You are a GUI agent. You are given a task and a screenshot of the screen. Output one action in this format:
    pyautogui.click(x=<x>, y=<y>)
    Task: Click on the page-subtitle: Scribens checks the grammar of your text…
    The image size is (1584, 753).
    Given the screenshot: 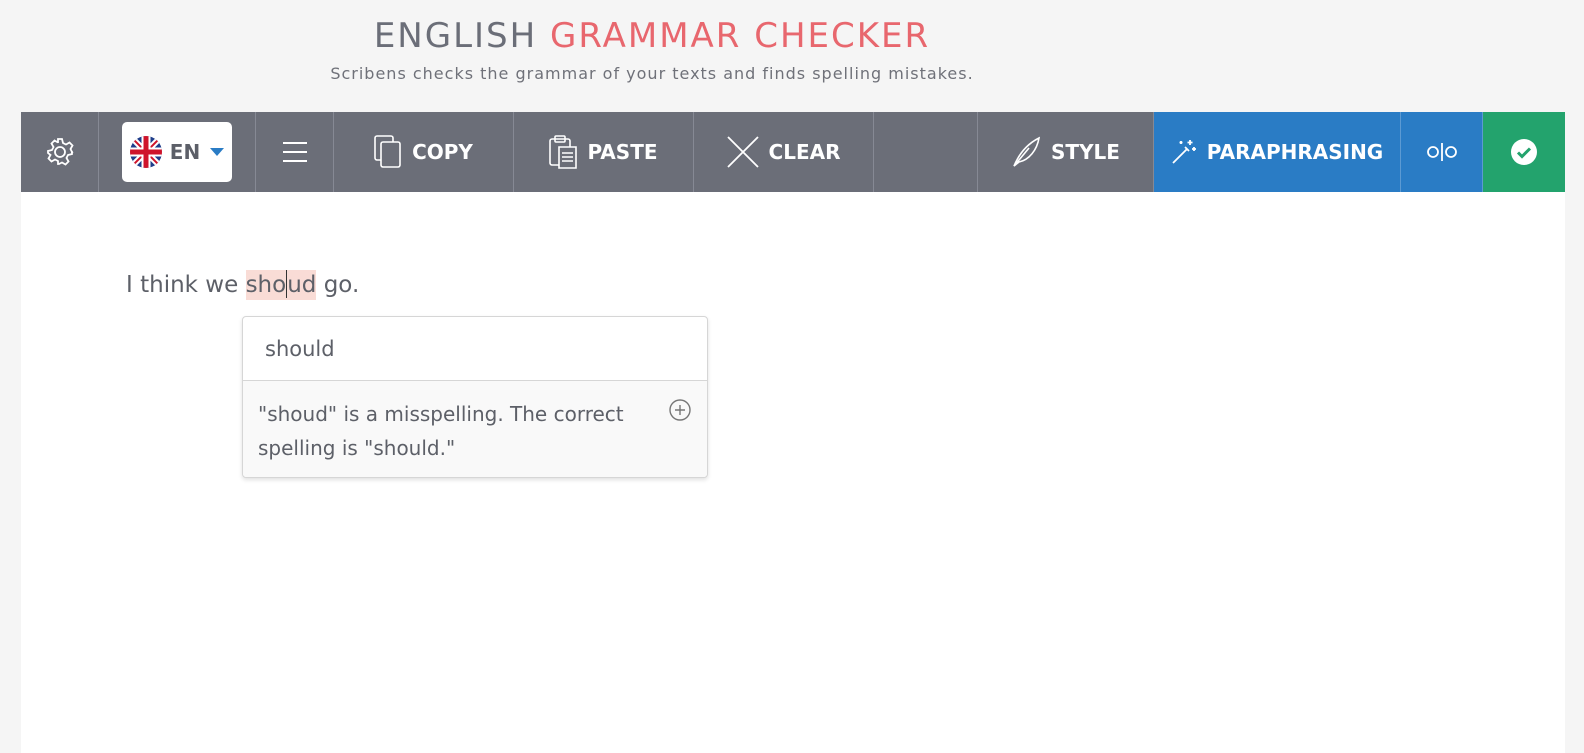 What is the action you would take?
    pyautogui.click(x=652, y=73)
    